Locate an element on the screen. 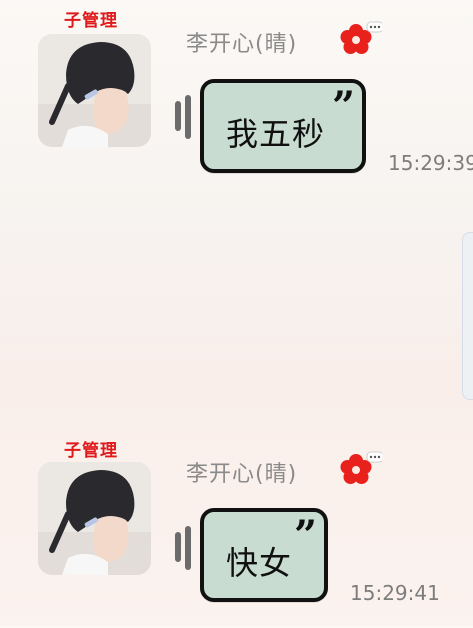 This screenshot has height=628, width=473. side-panel-edge is located at coordinates (467, 316).